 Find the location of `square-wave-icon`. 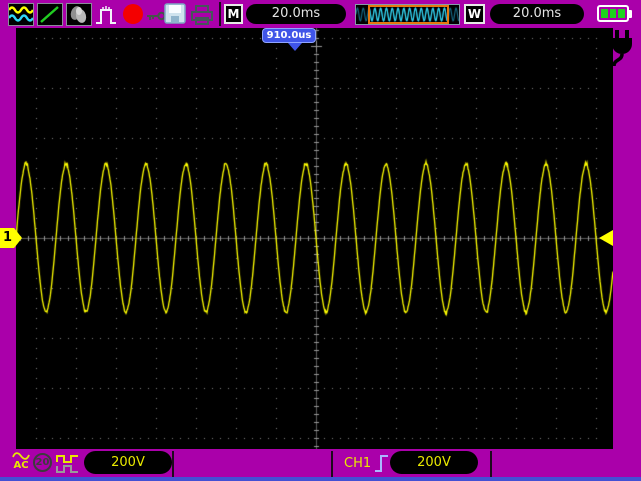

square-wave-icon is located at coordinates (68, 466).